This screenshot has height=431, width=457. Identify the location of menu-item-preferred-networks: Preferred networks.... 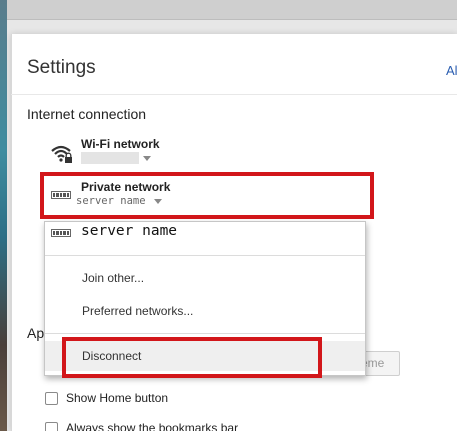
(137, 311).